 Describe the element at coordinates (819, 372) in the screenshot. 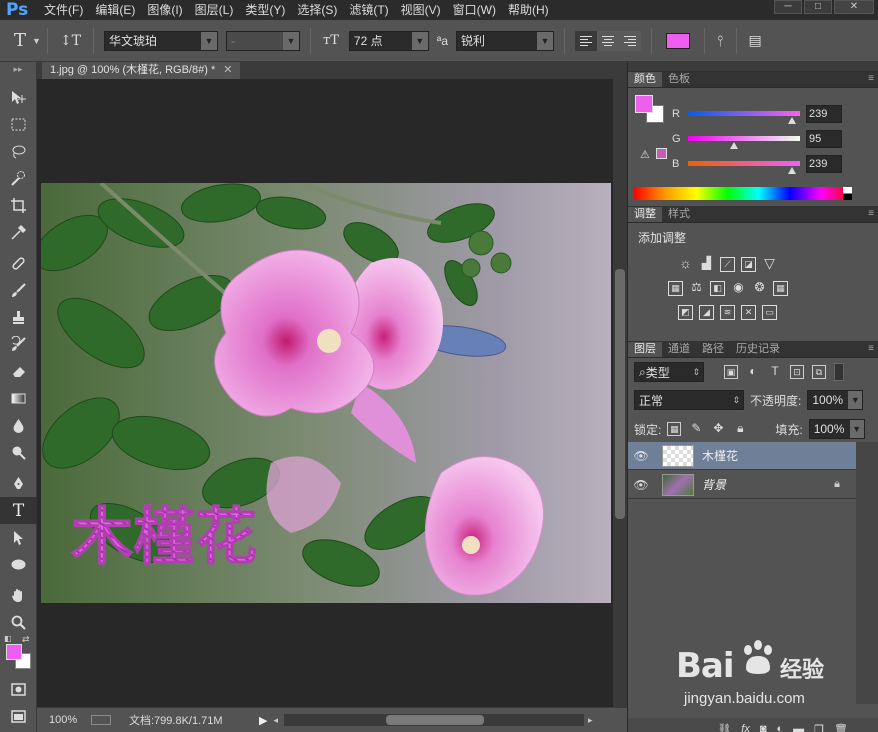

I see `filter-smart-object-icon: ⧉` at that location.